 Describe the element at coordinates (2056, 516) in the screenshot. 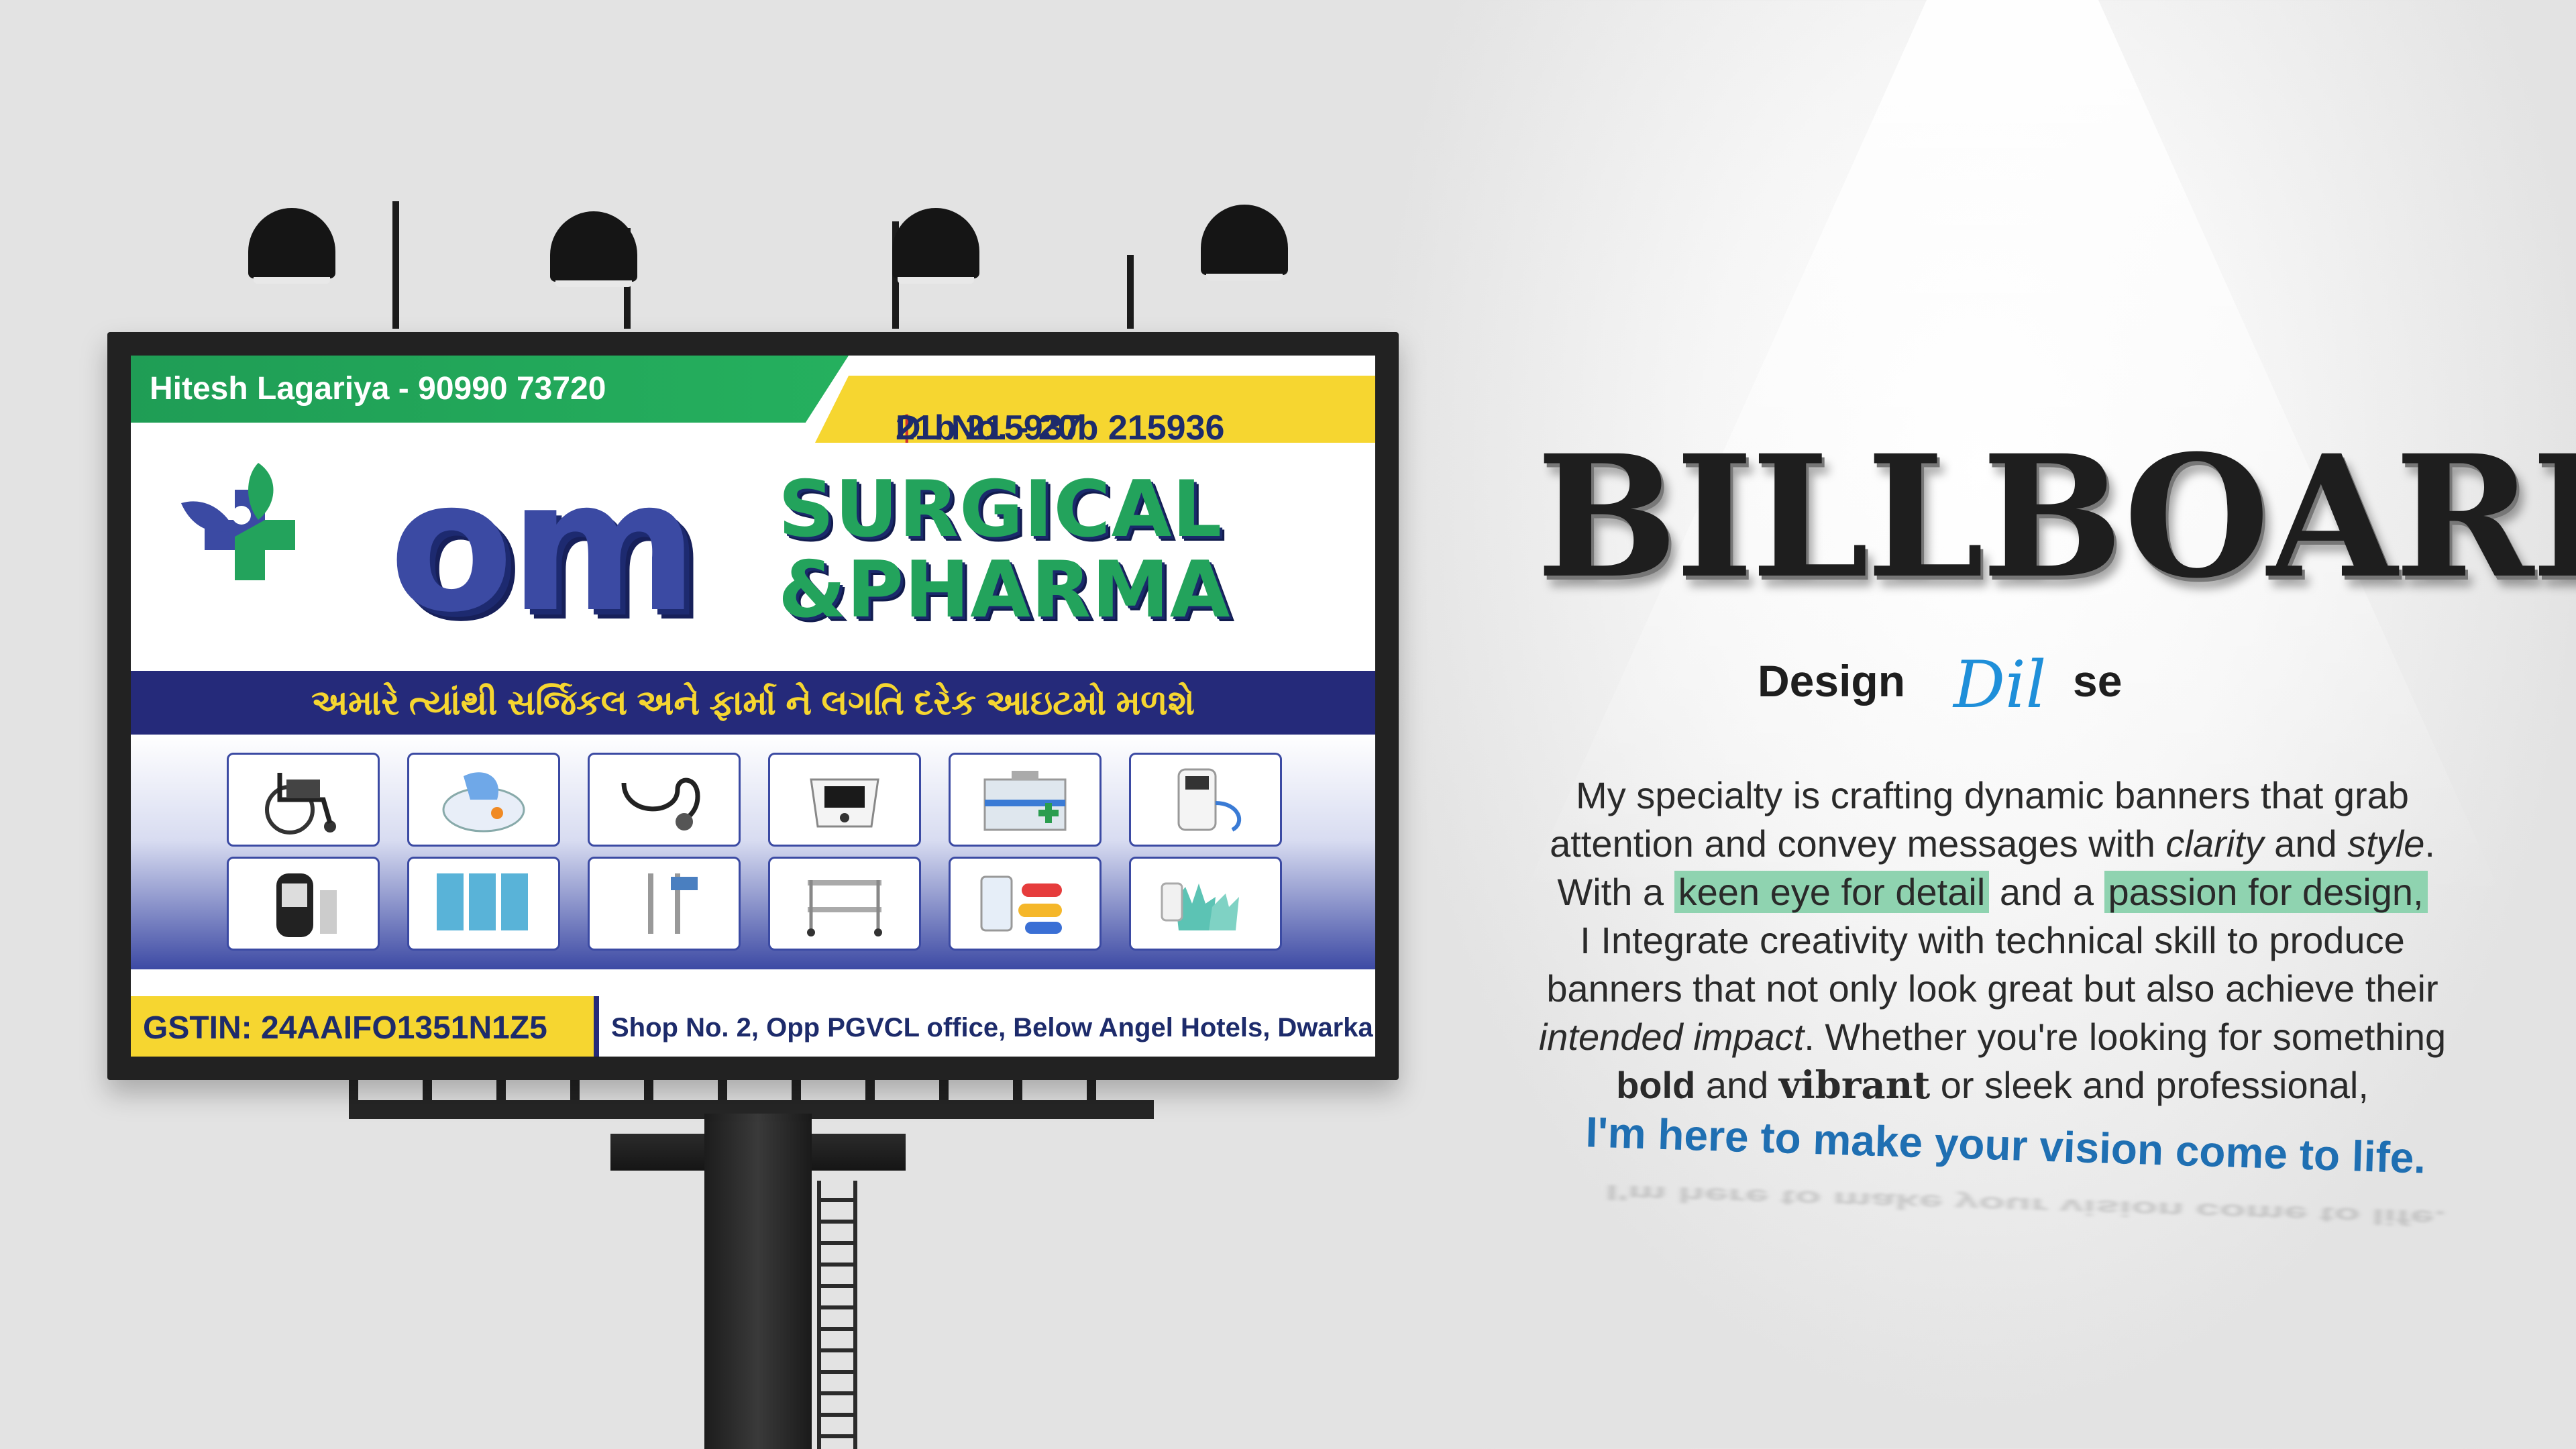

I see `headline: BILLBOARD` at that location.